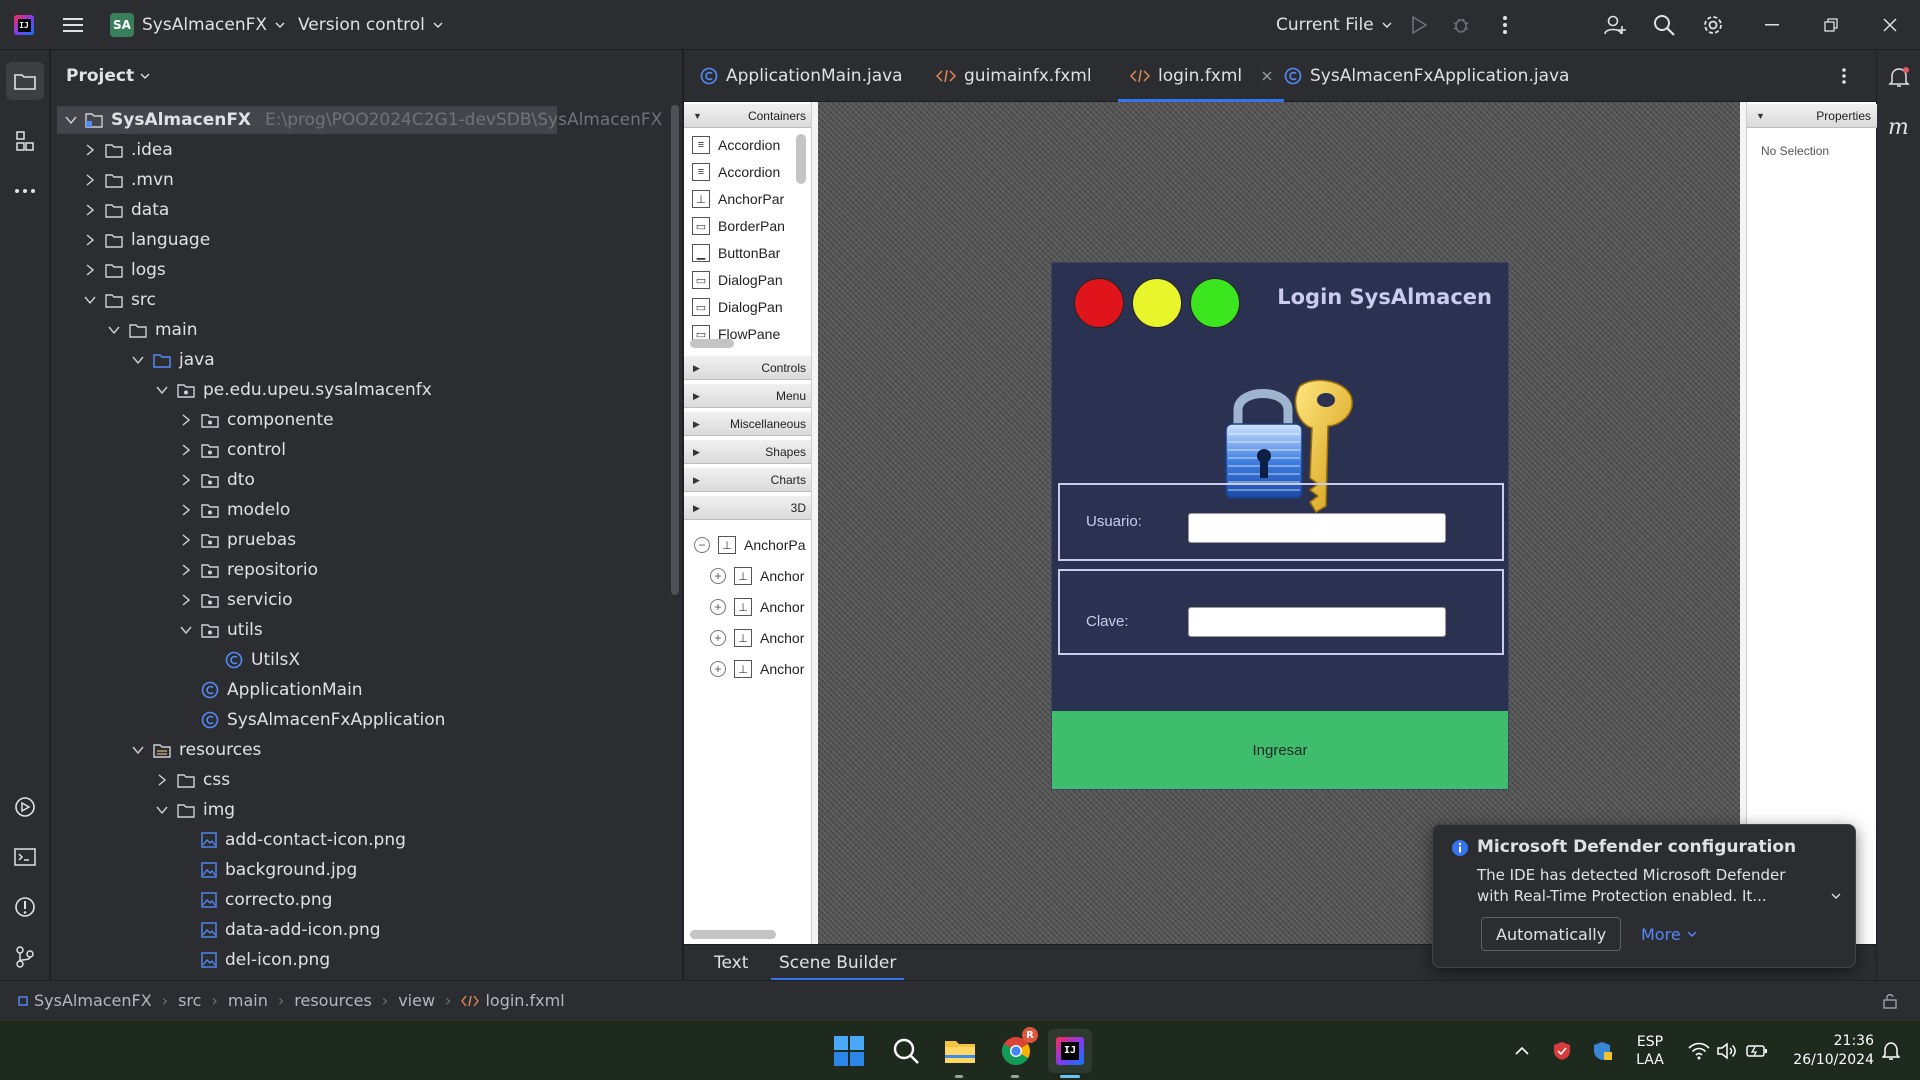 Image resolution: width=1920 pixels, height=1080 pixels. I want to click on services-icon, so click(25, 807).